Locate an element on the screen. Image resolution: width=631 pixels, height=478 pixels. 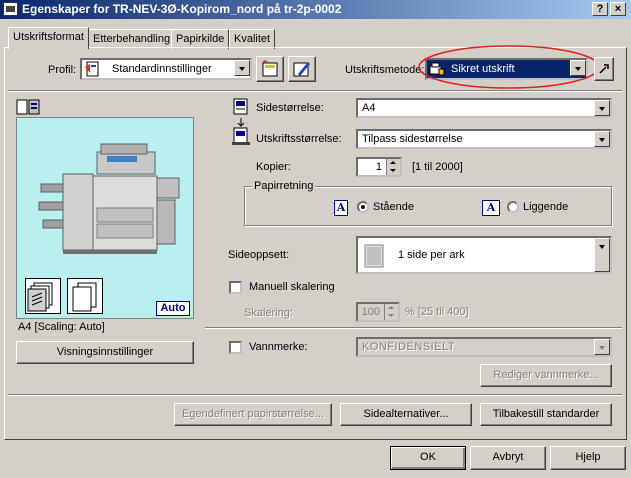
profile-icon is located at coordinates (92, 69).